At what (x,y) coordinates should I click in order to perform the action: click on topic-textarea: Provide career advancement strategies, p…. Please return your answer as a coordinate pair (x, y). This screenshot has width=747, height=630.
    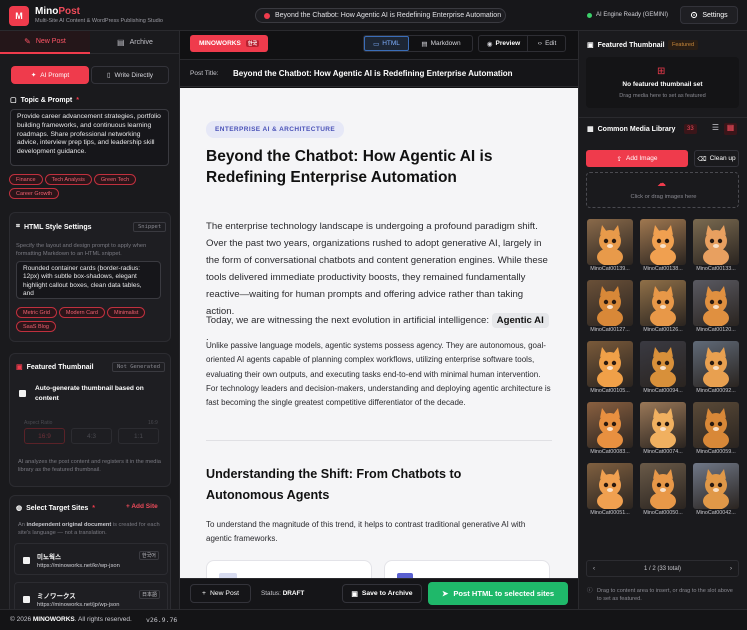
    Looking at the image, I should click on (89, 137).